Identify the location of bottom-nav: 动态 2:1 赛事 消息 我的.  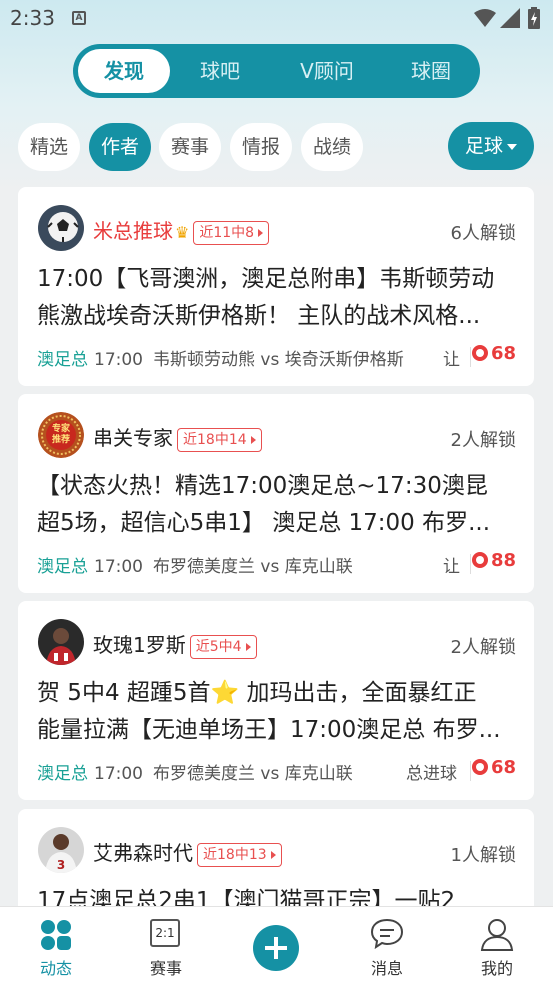
(276, 945).